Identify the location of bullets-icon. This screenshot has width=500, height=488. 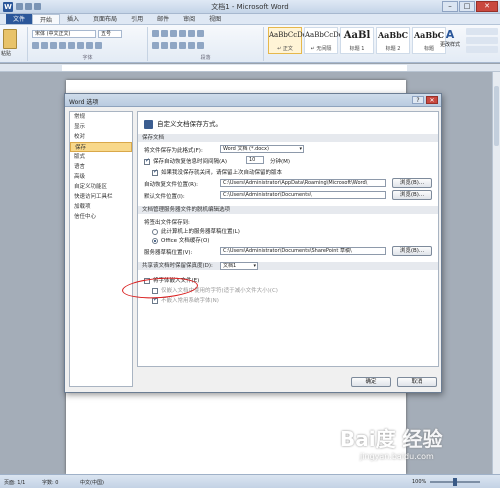
(155, 33).